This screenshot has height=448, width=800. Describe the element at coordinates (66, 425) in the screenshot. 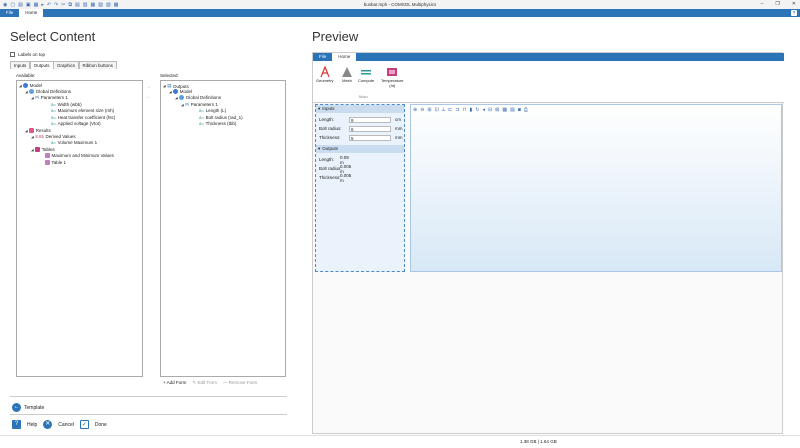

I see `cancel-button: Cancel` at that location.